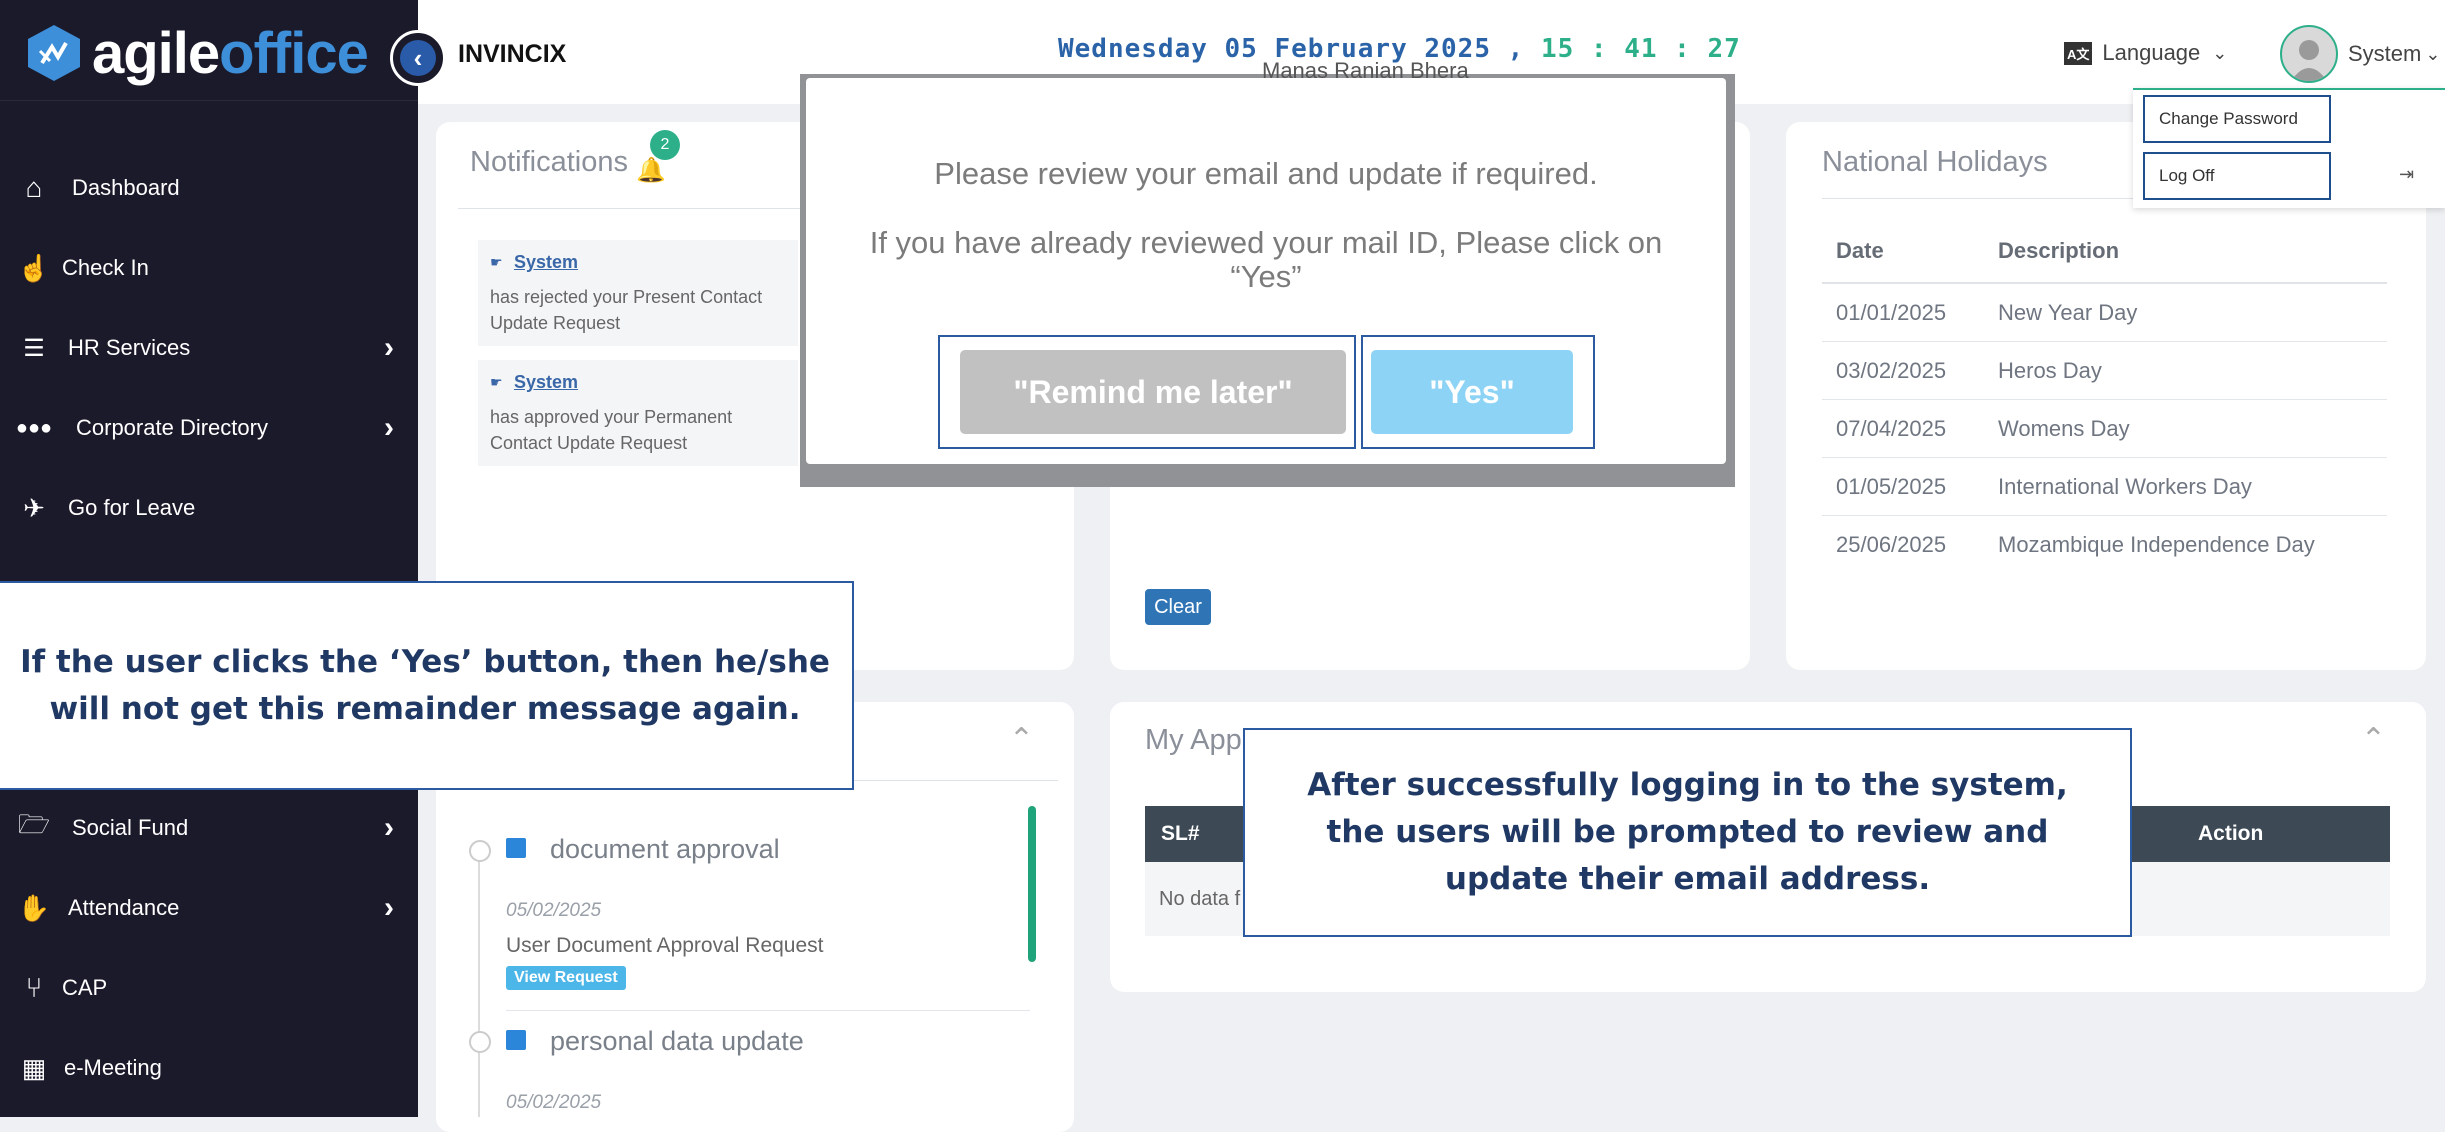 This screenshot has height=1132, width=2445. I want to click on table-row: 01/01/2025 New Year Day, so click(2104, 313).